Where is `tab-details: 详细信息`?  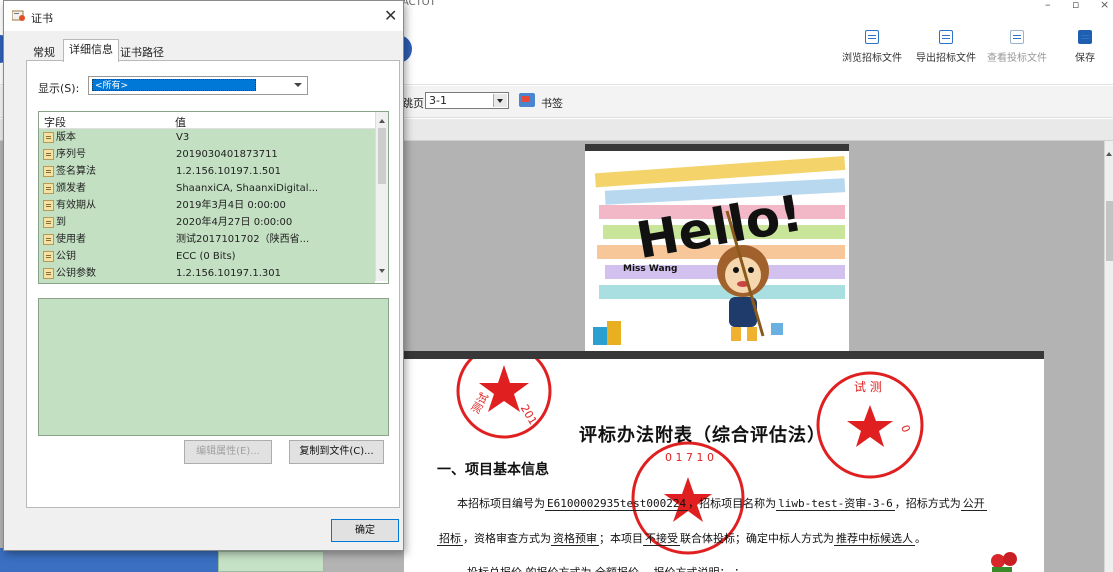 tab-details: 详细信息 is located at coordinates (91, 50).